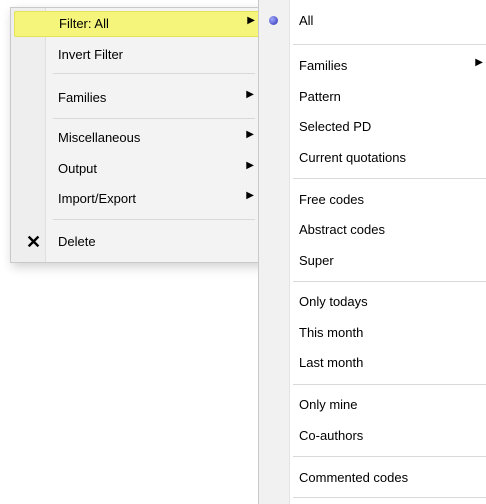 The width and height of the screenshot is (486, 504). What do you see at coordinates (372, 436) in the screenshot?
I see `submenu-item-co-authors: Co-authors` at bounding box center [372, 436].